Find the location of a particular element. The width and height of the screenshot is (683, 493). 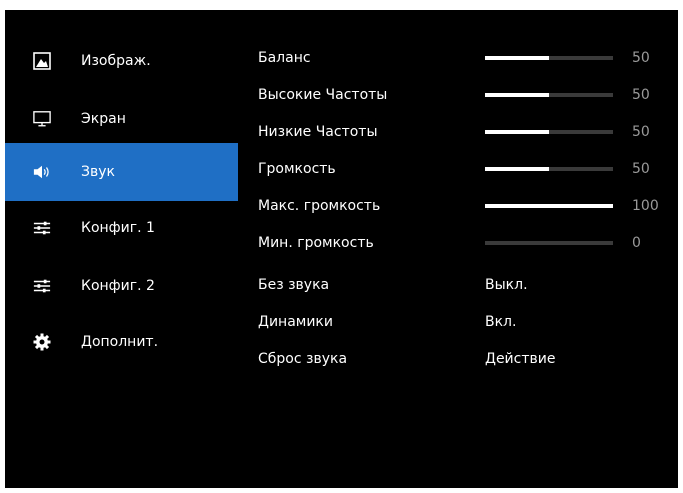

sidebar-item-advanced: Дополнит. is located at coordinates (121, 342).